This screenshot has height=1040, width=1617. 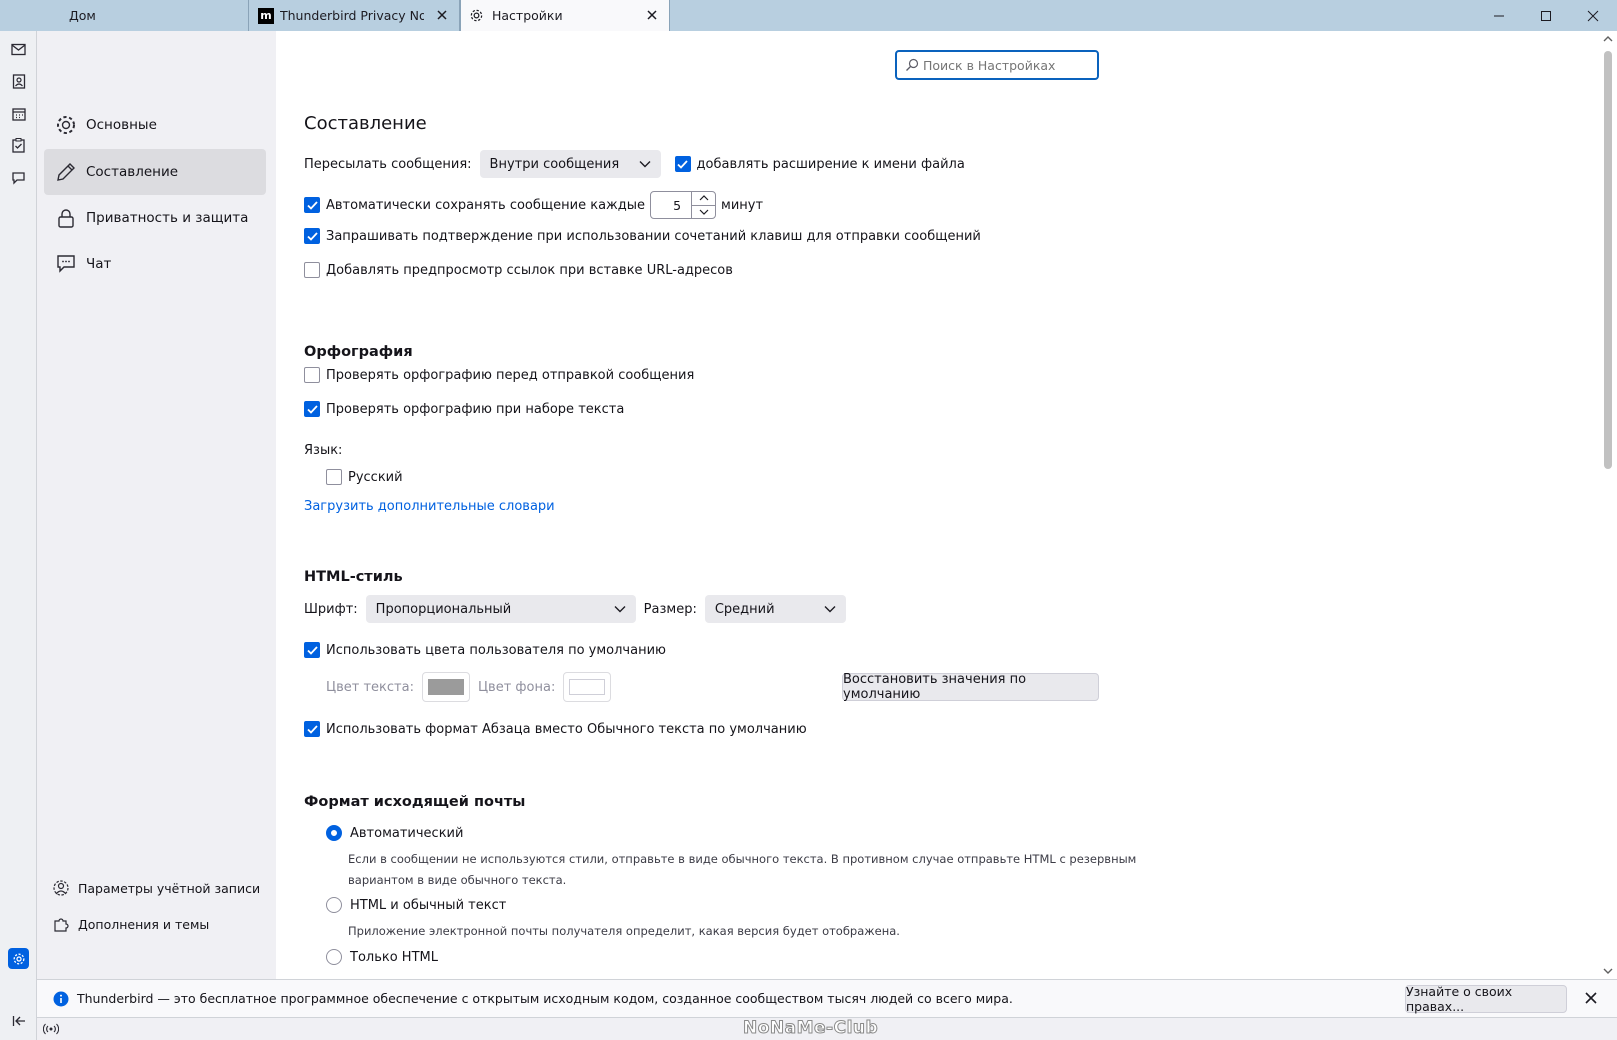 I want to click on confirm-shortcut-checkbox, so click(x=312, y=236).